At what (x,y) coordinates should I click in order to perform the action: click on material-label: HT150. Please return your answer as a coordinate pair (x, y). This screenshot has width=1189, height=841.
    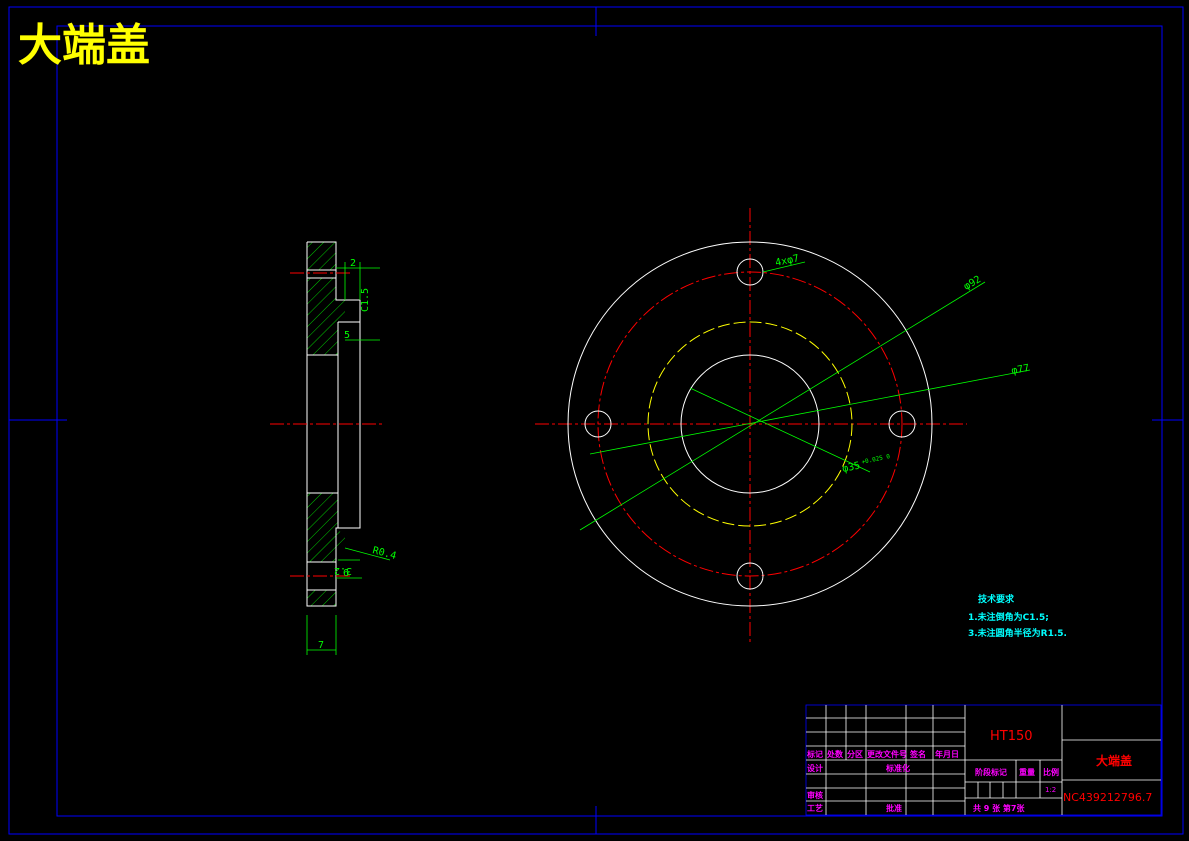
    Looking at the image, I should click on (1011, 736).